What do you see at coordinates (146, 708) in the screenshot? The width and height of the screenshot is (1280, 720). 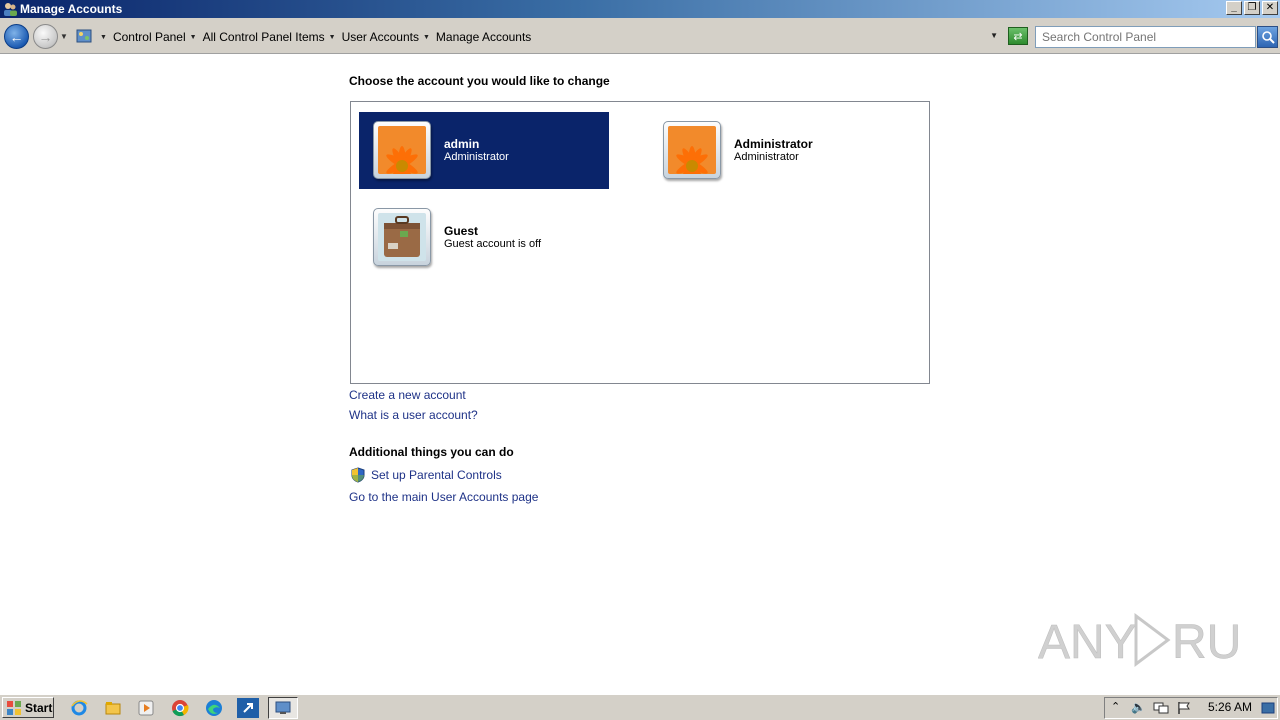 I see `media-player-icon` at bounding box center [146, 708].